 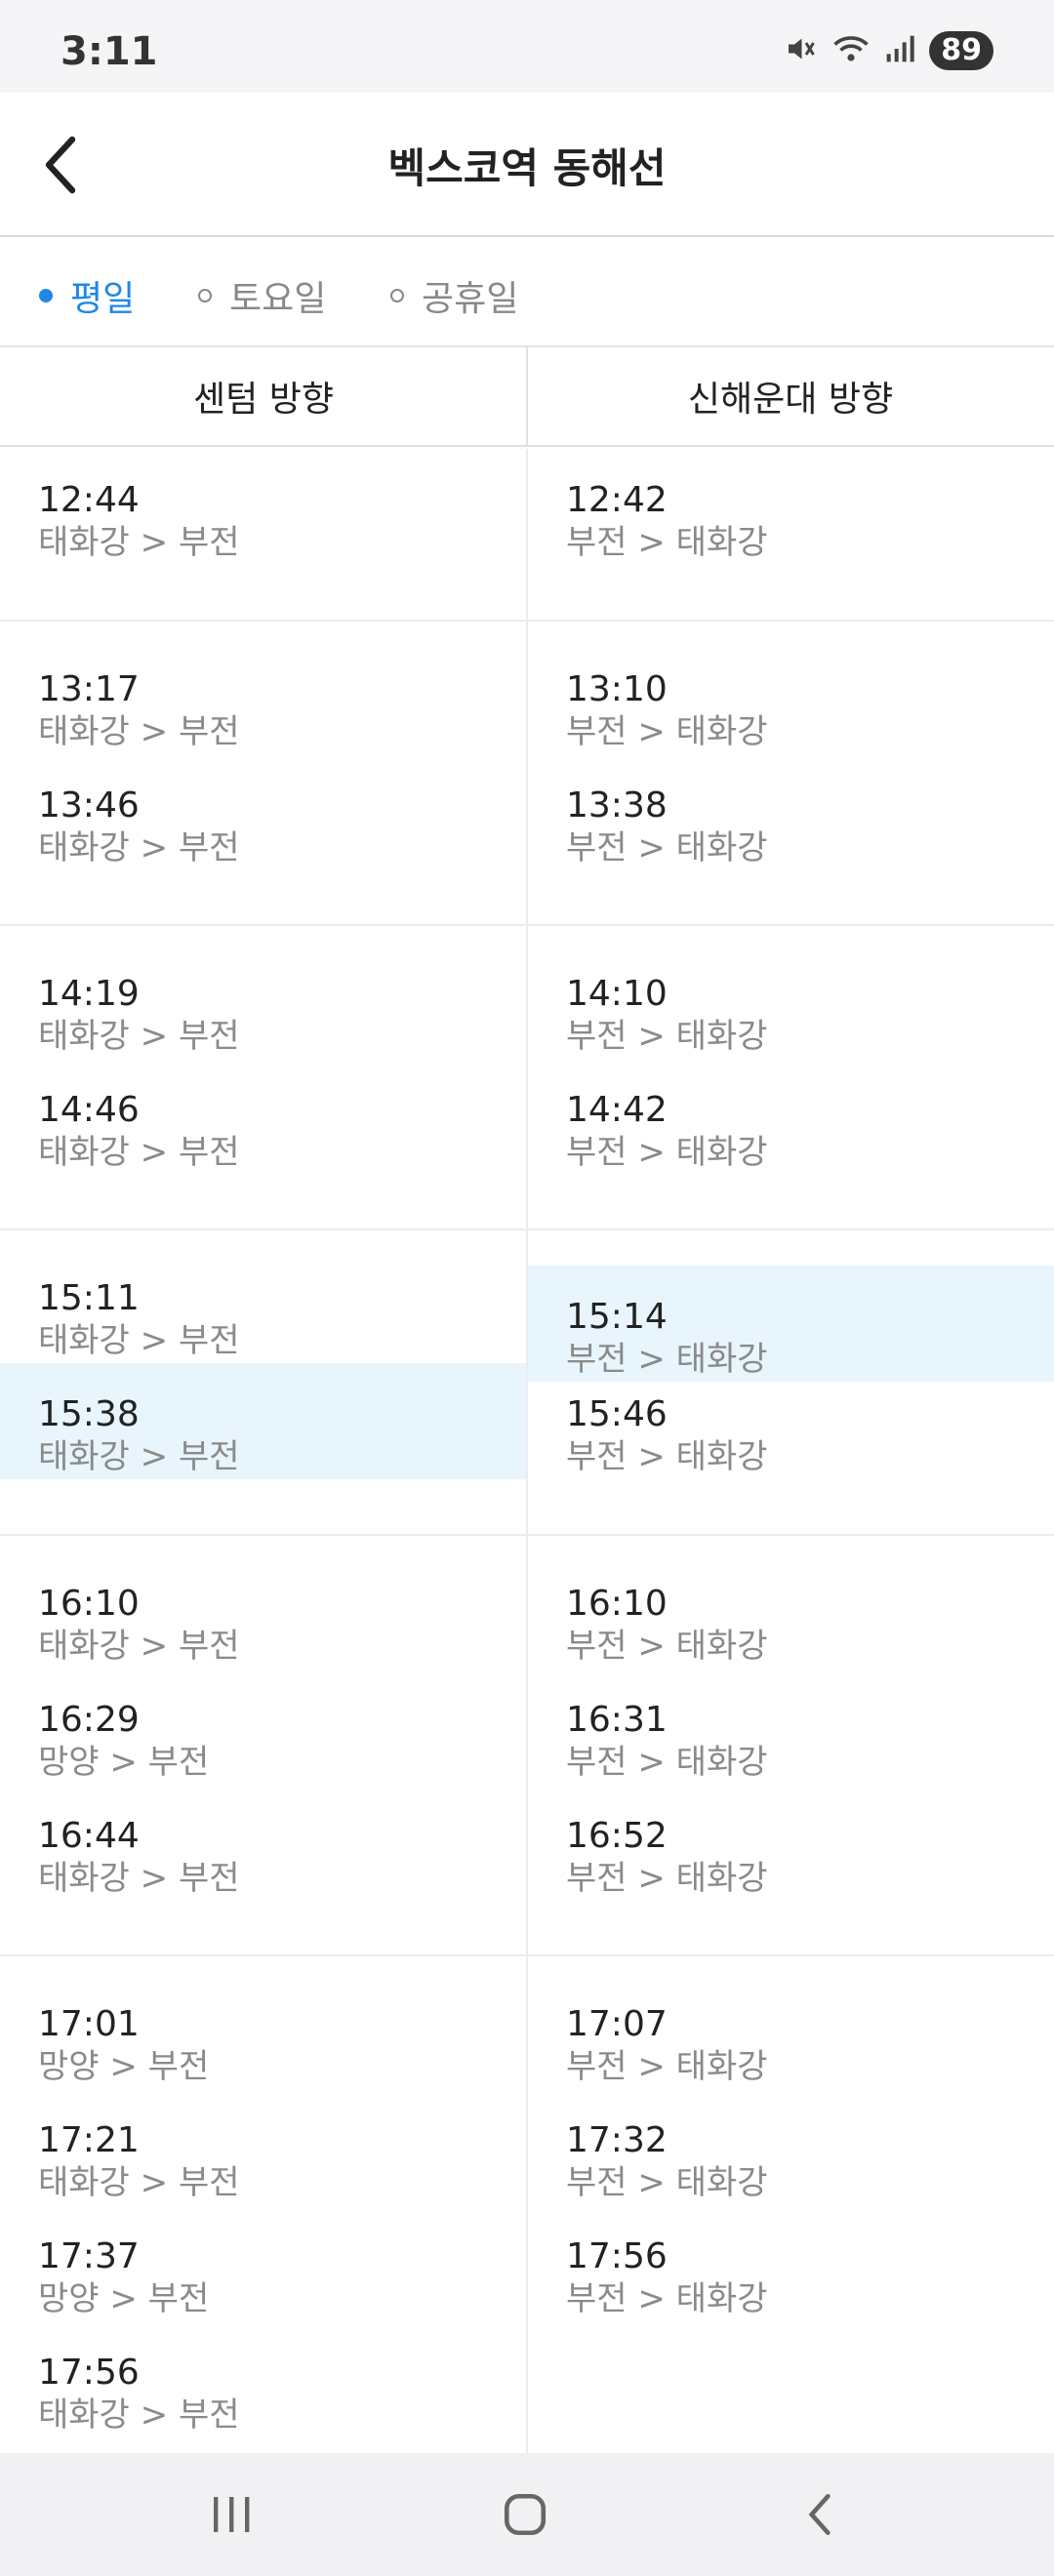 I want to click on tab-label: 평일, so click(x=103, y=299).